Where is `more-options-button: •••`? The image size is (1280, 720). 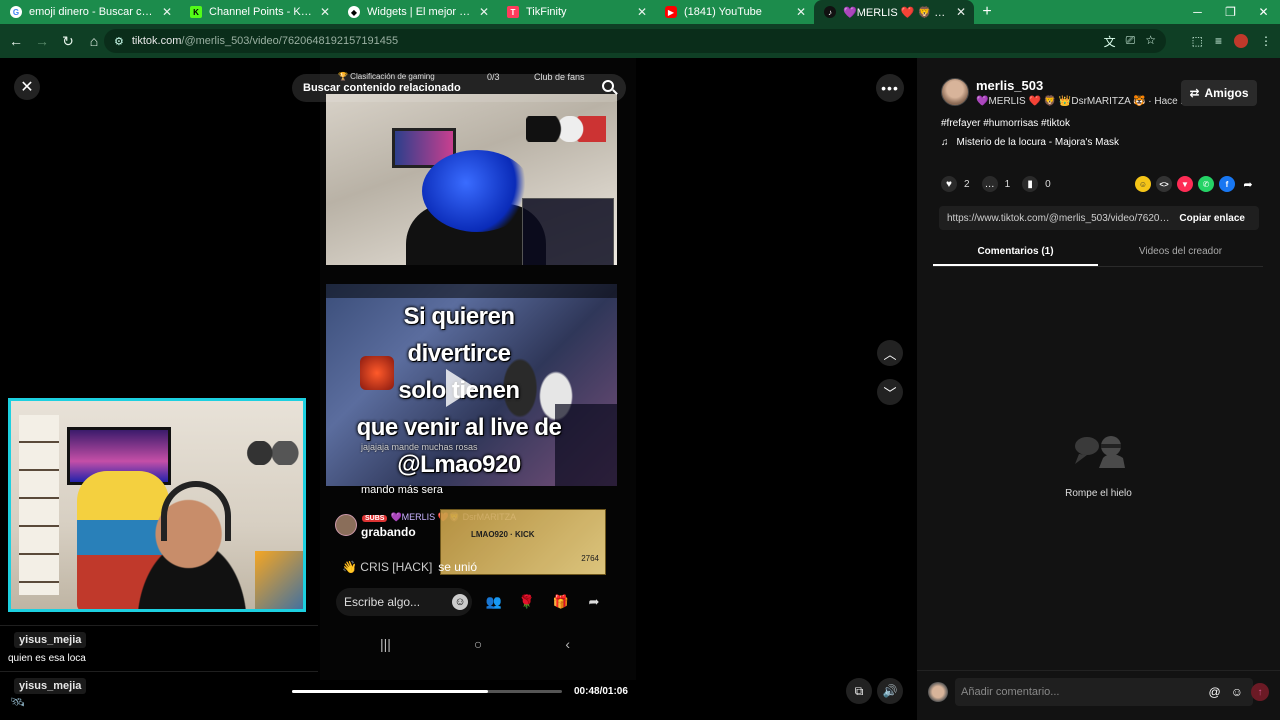
more-options-button: ••• is located at coordinates (890, 88).